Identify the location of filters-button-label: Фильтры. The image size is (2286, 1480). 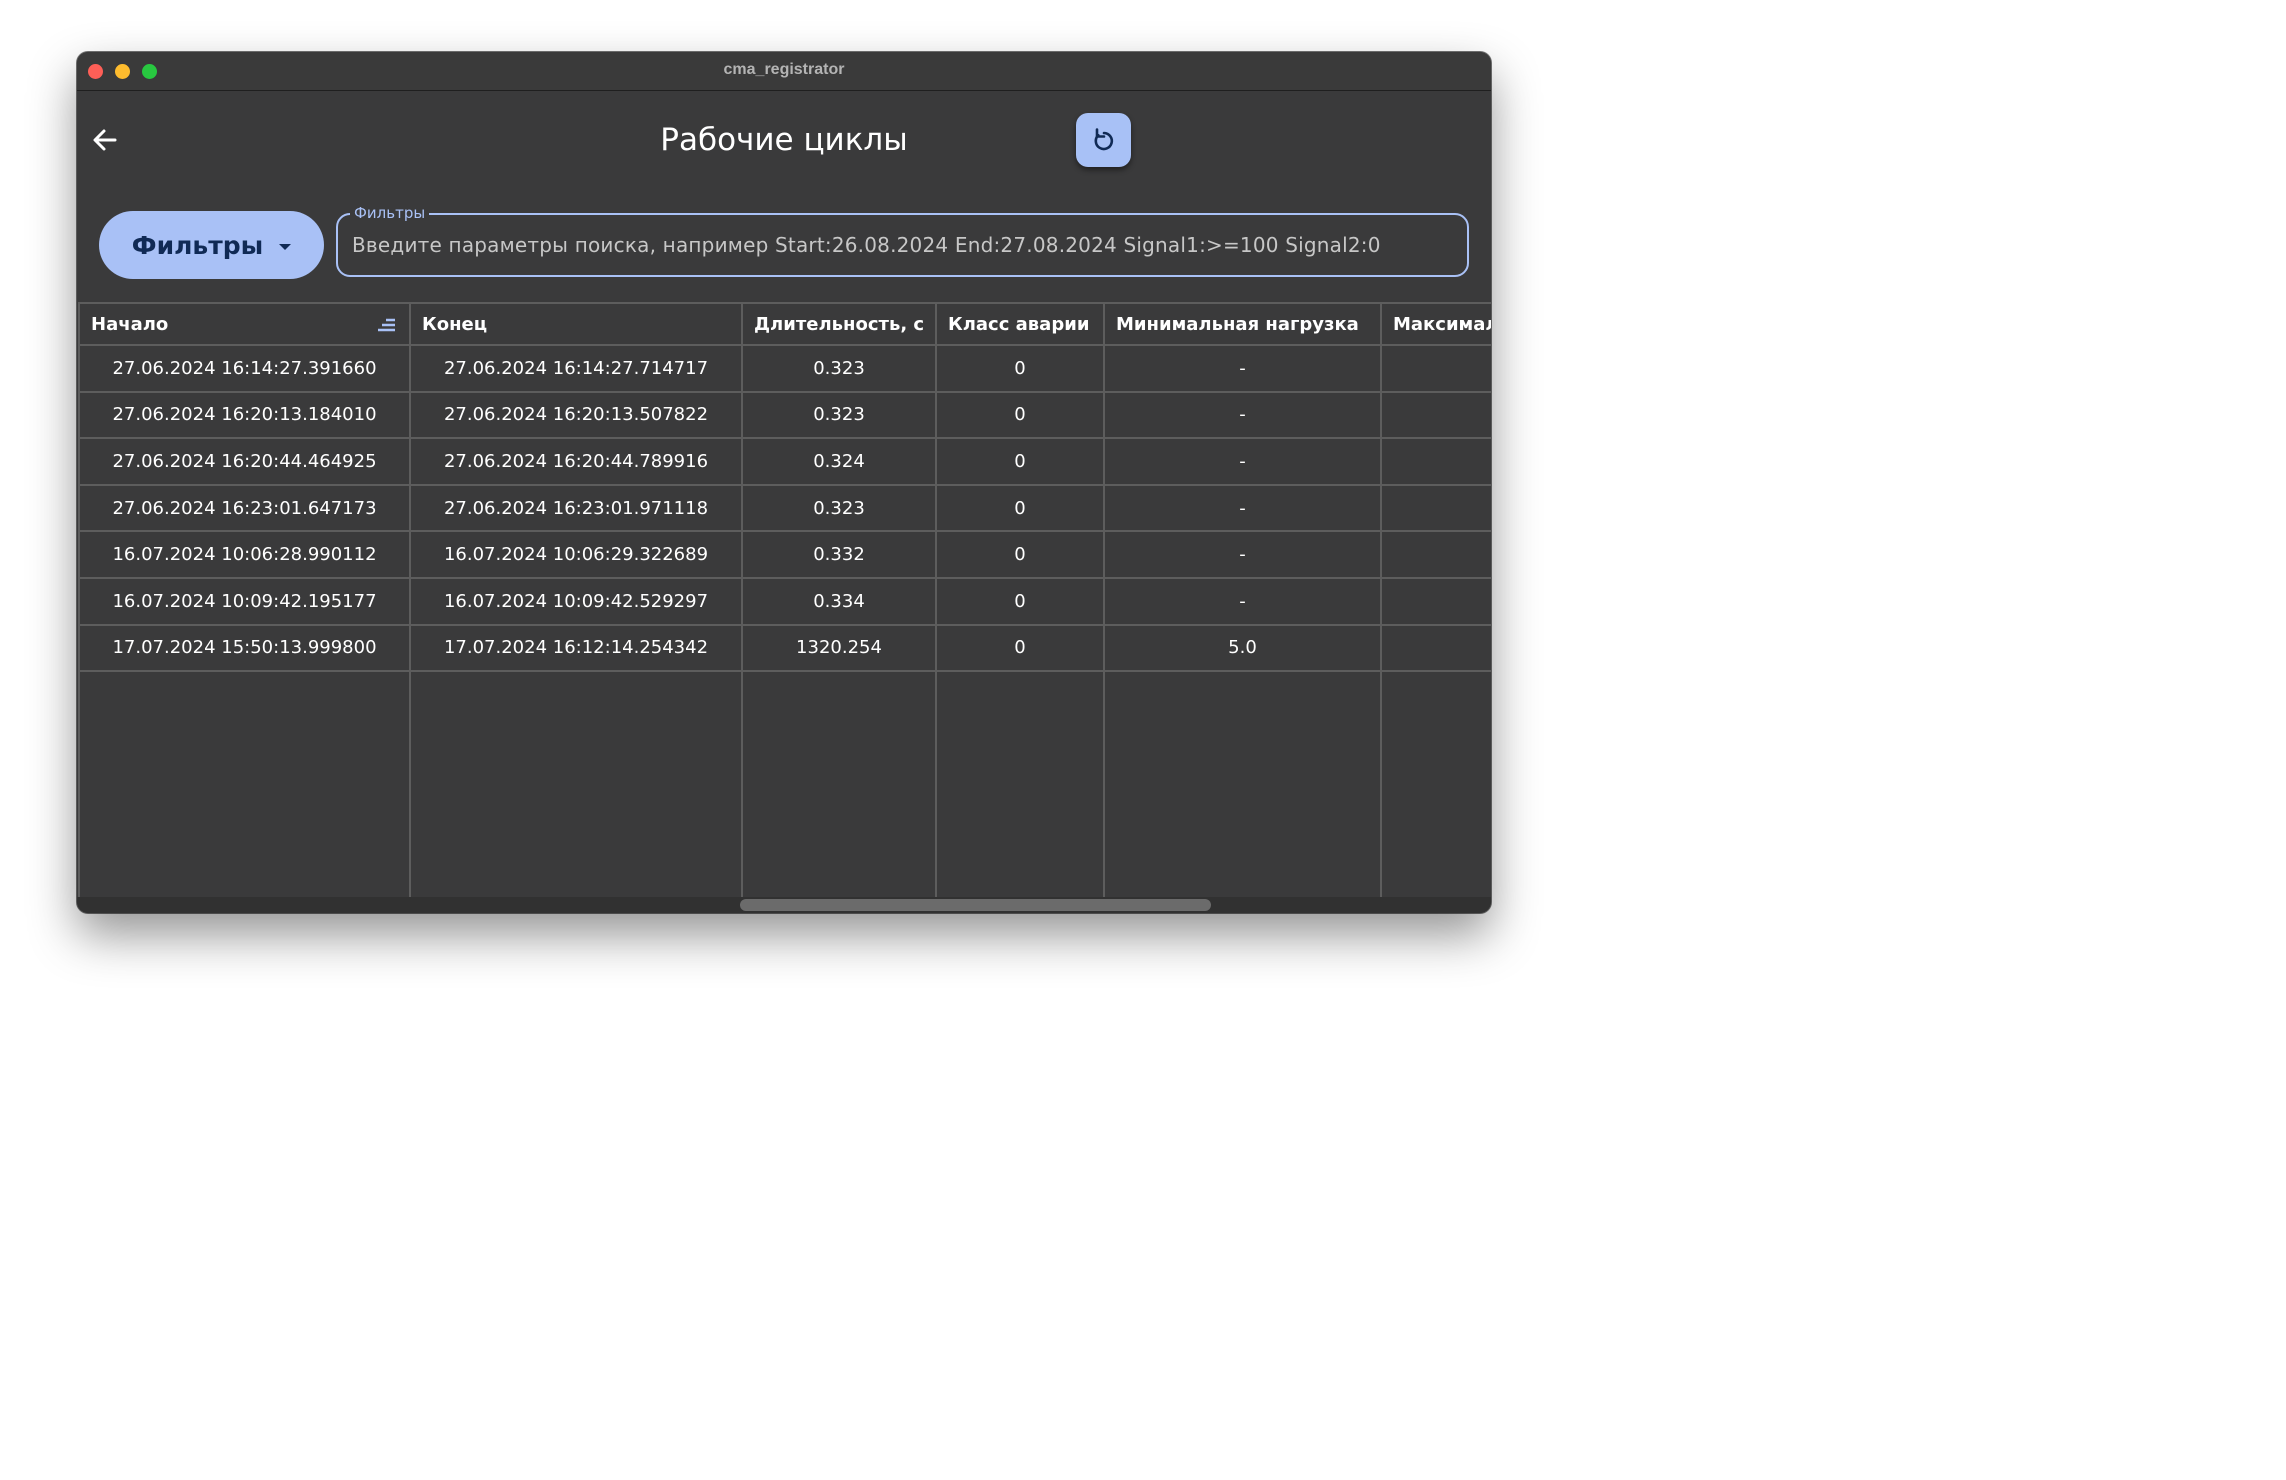
(197, 245).